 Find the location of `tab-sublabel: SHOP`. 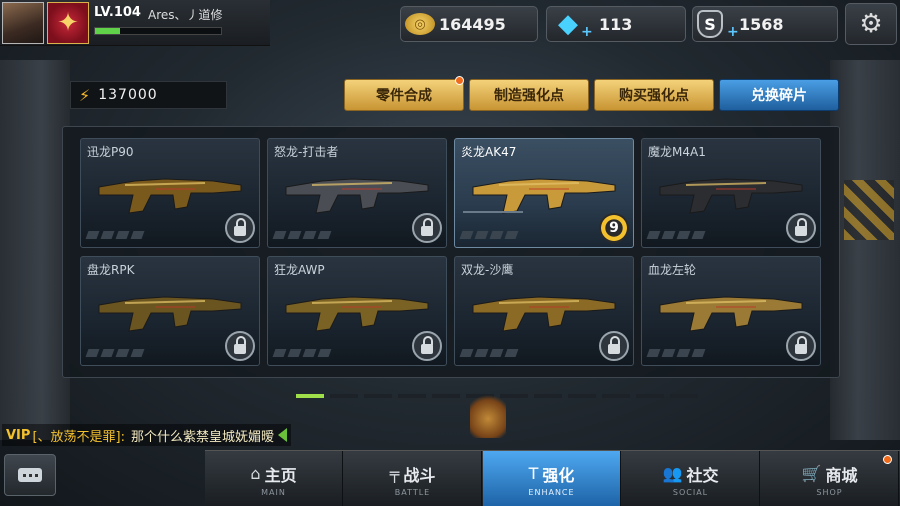

tab-sublabel: SHOP is located at coordinates (829, 492).